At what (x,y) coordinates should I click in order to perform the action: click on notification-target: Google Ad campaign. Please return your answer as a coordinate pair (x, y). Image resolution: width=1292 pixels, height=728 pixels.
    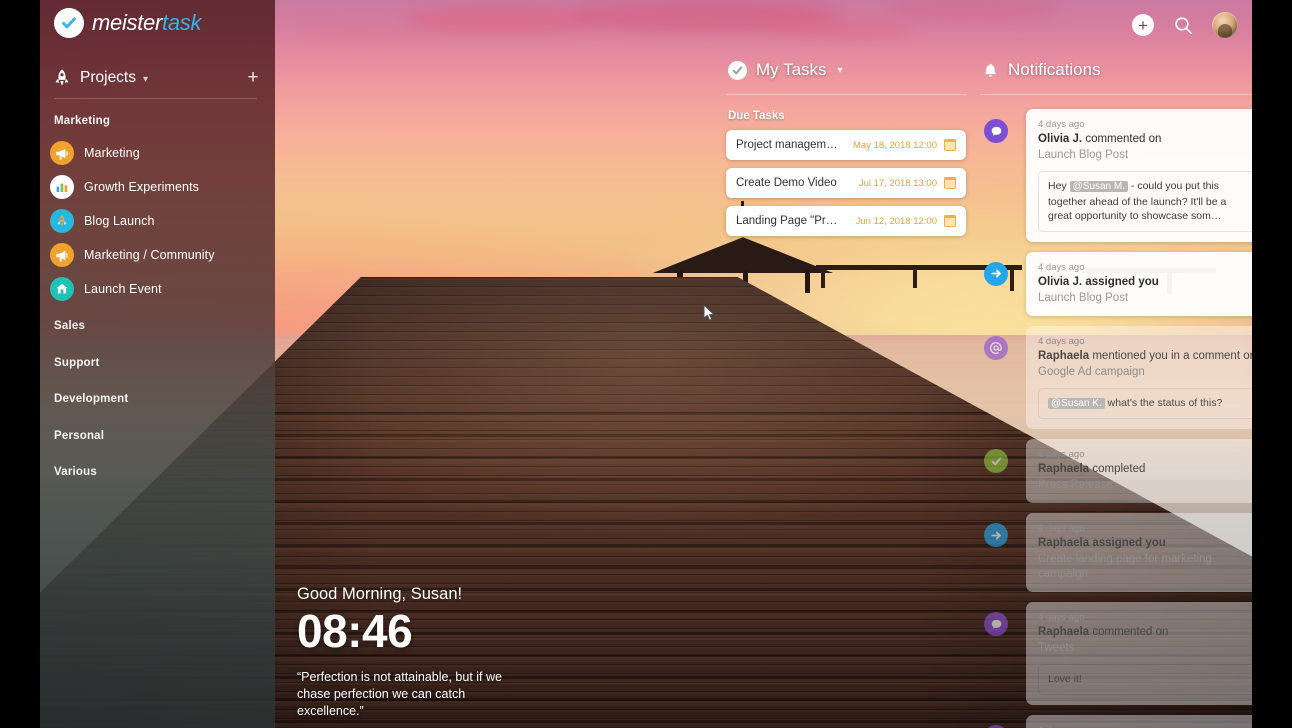
    Looking at the image, I should click on (1091, 371).